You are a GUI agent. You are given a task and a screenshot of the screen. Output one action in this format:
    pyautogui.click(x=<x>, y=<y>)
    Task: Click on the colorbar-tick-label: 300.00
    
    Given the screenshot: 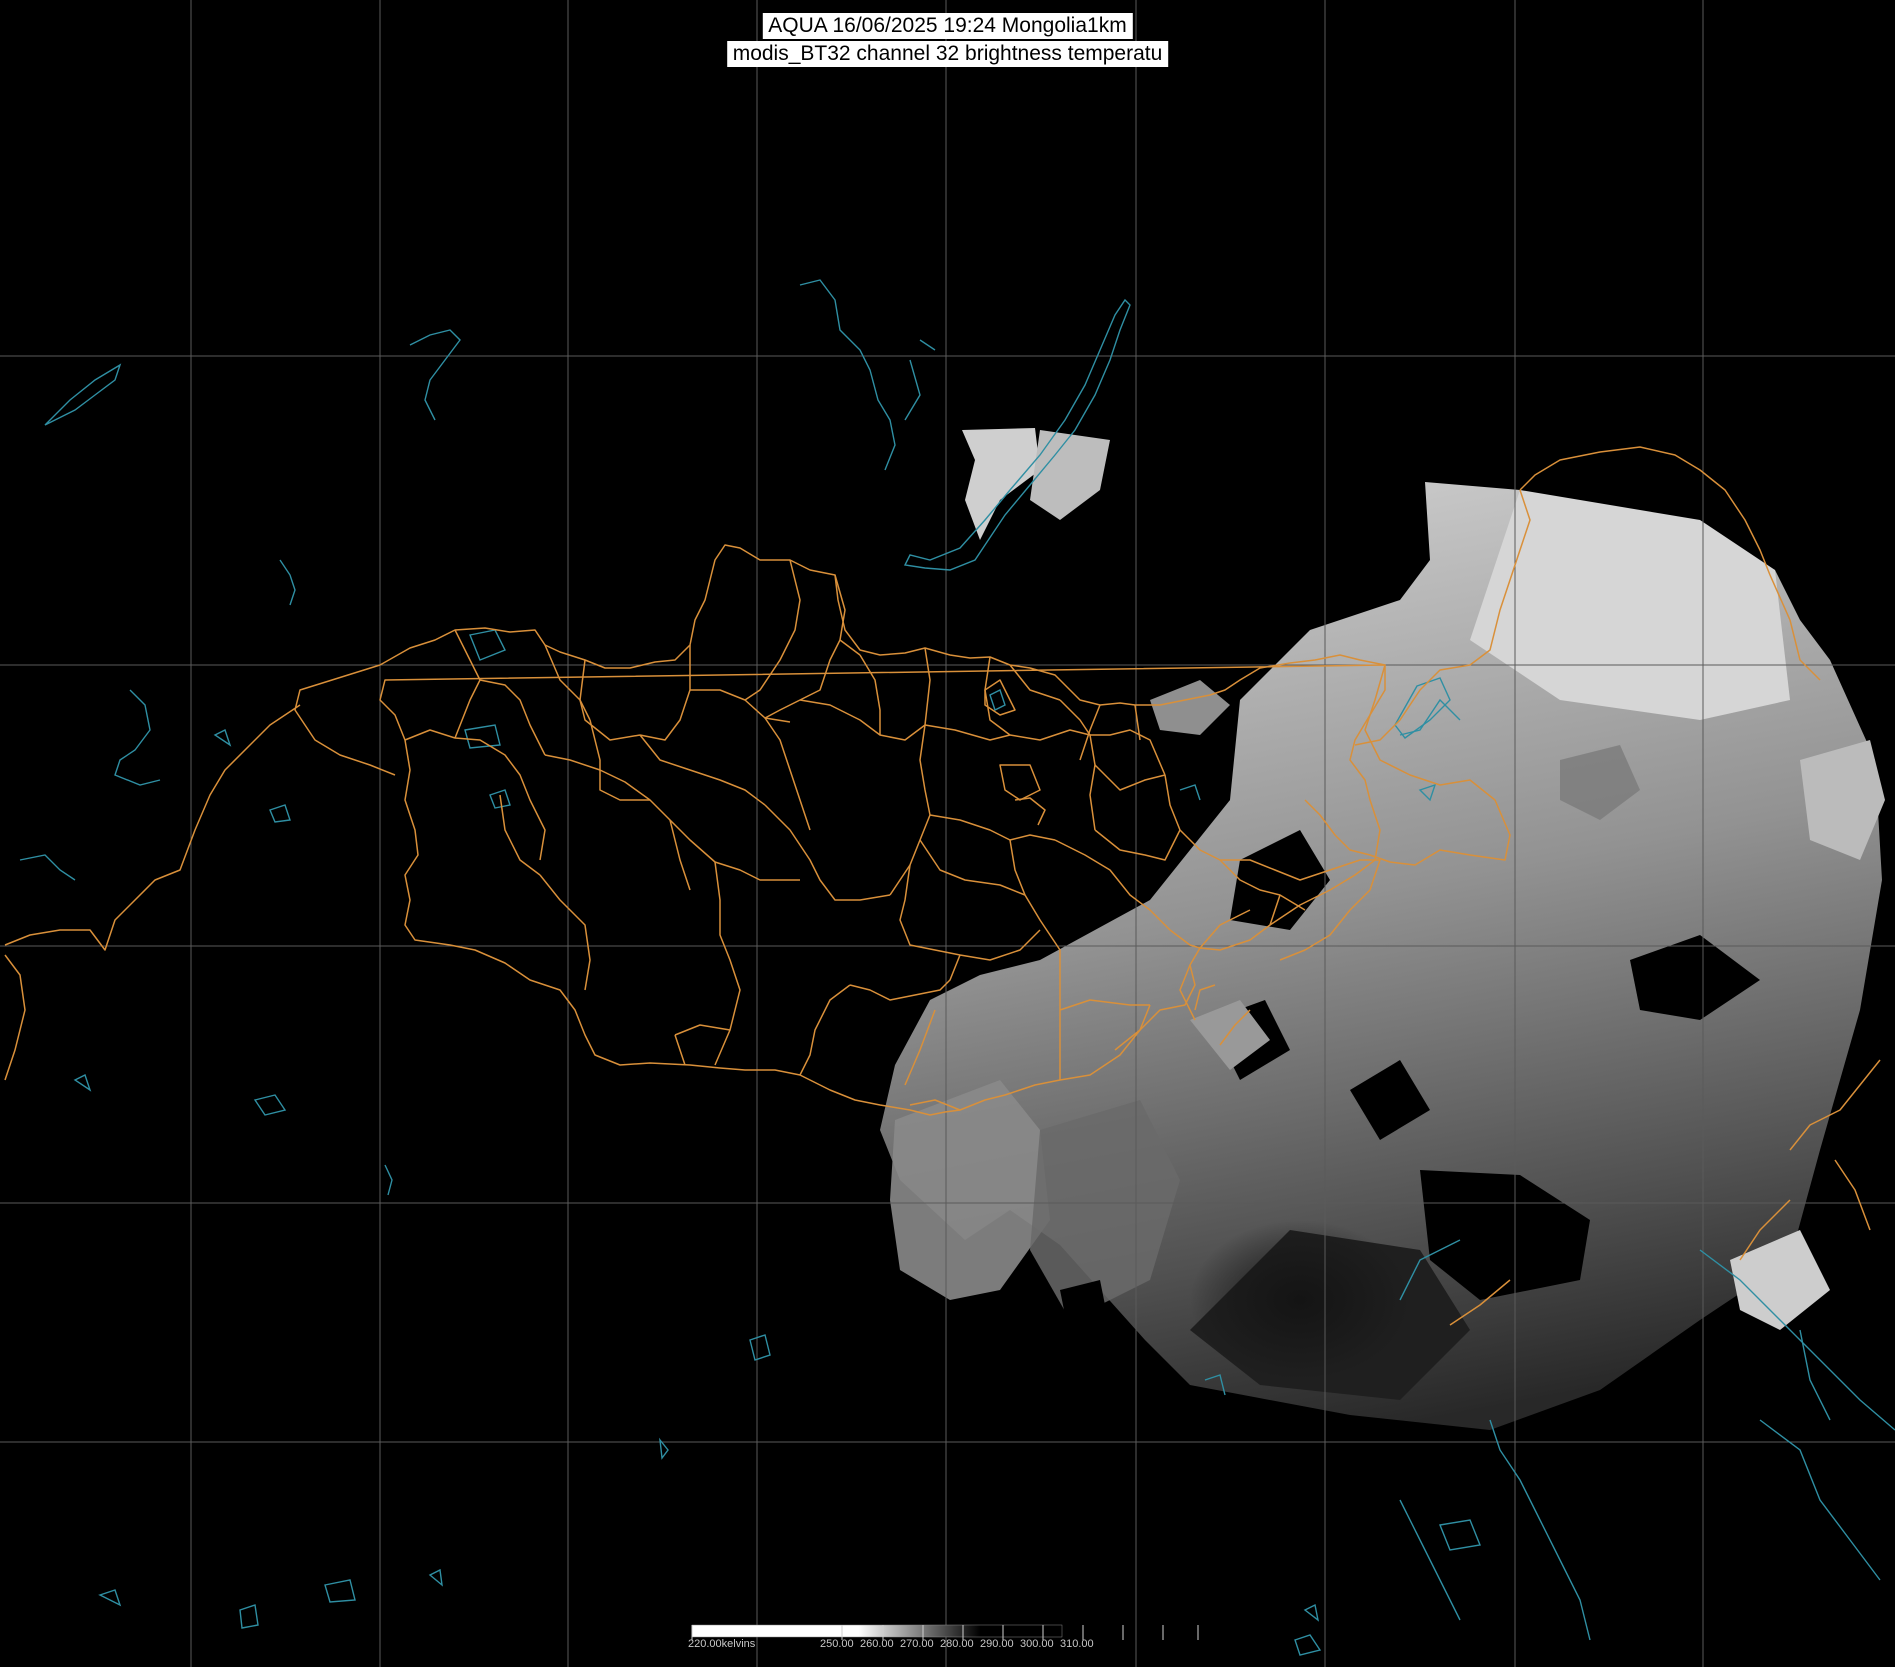 What is the action you would take?
    pyautogui.click(x=1037, y=1644)
    